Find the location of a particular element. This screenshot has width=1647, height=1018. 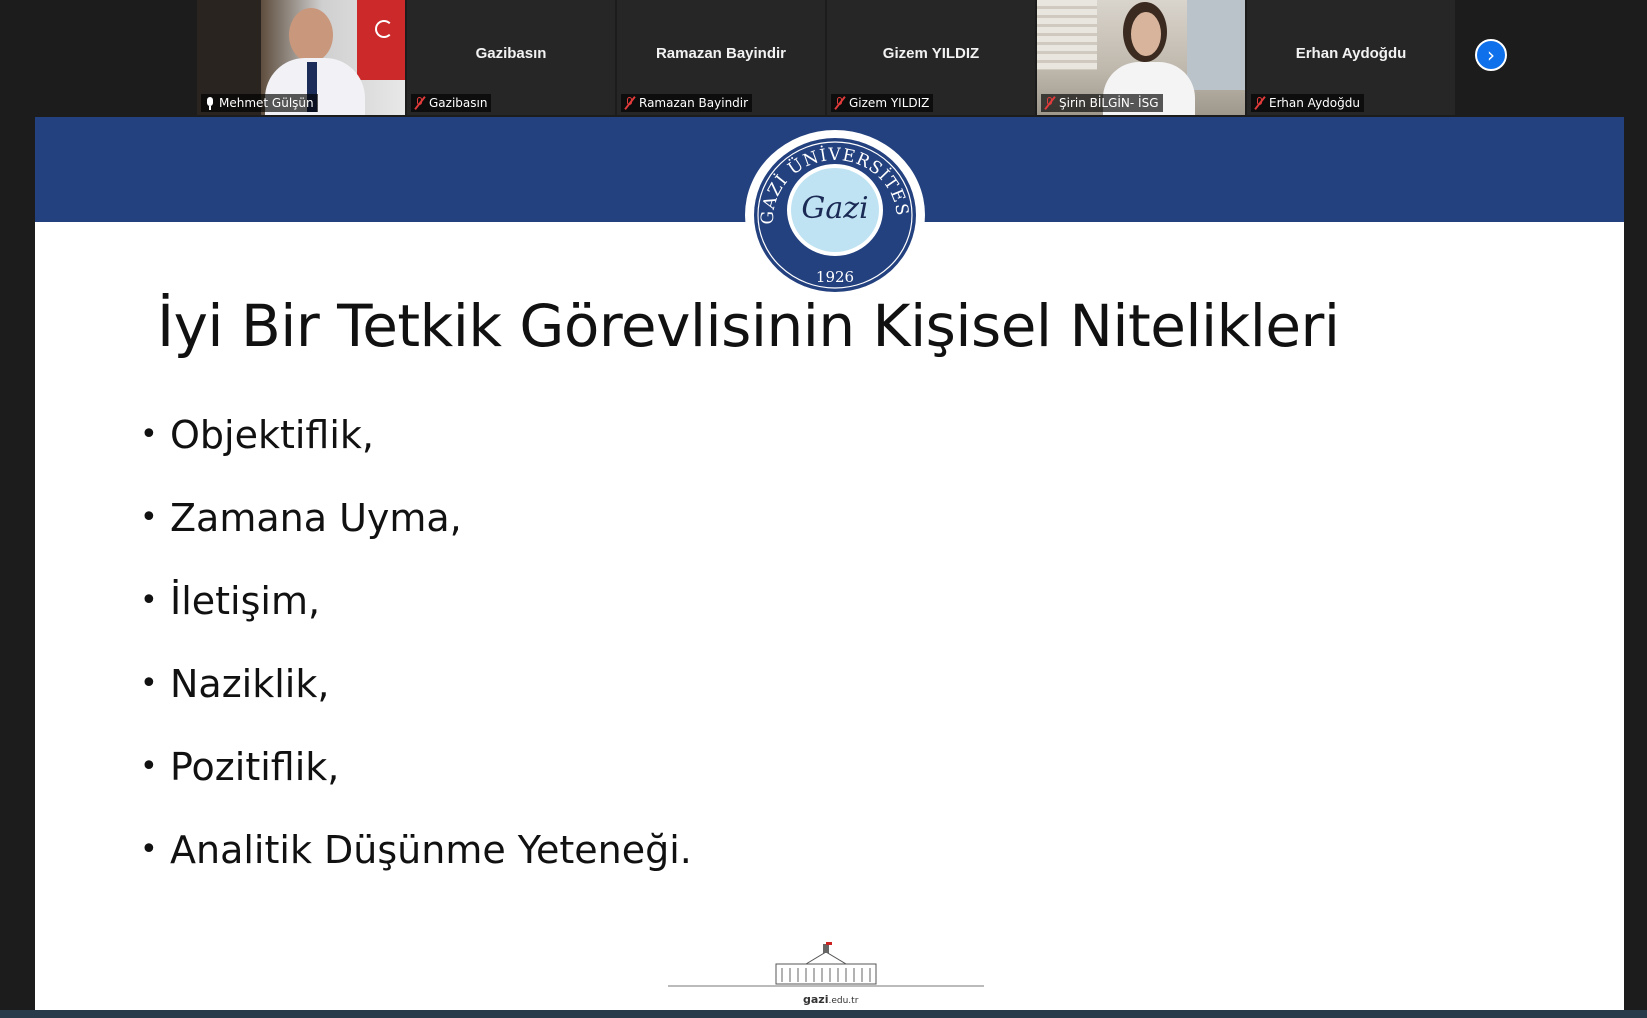

participant-name-label: Erhan Aydoğdu is located at coordinates (1307, 103).